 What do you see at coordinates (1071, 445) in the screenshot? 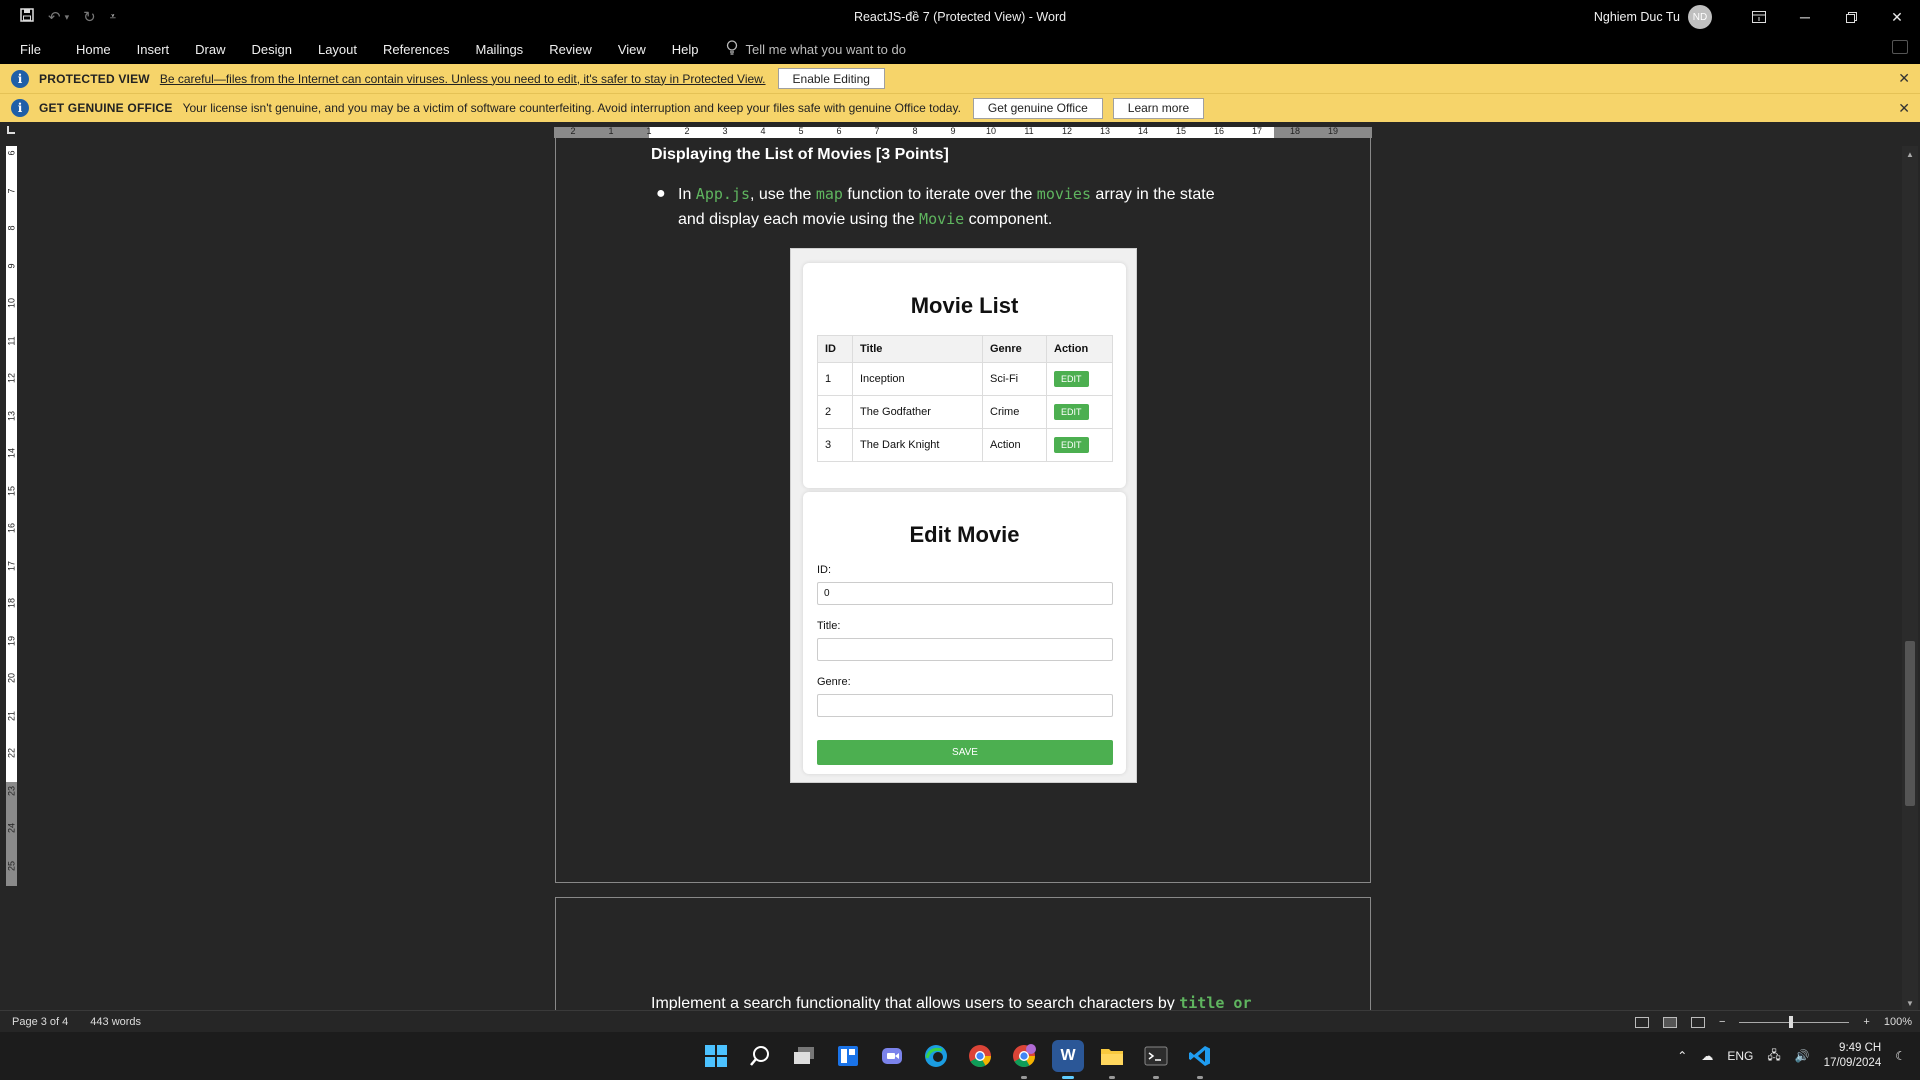
I see `edit-button: EDIT` at bounding box center [1071, 445].